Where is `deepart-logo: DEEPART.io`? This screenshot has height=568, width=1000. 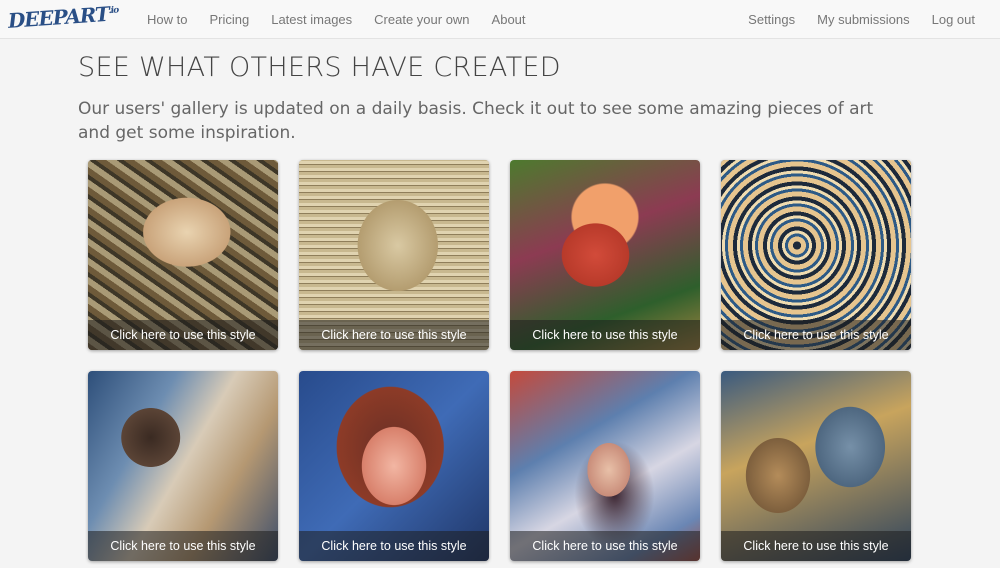 deepart-logo: DEEPART.io is located at coordinates (63, 19).